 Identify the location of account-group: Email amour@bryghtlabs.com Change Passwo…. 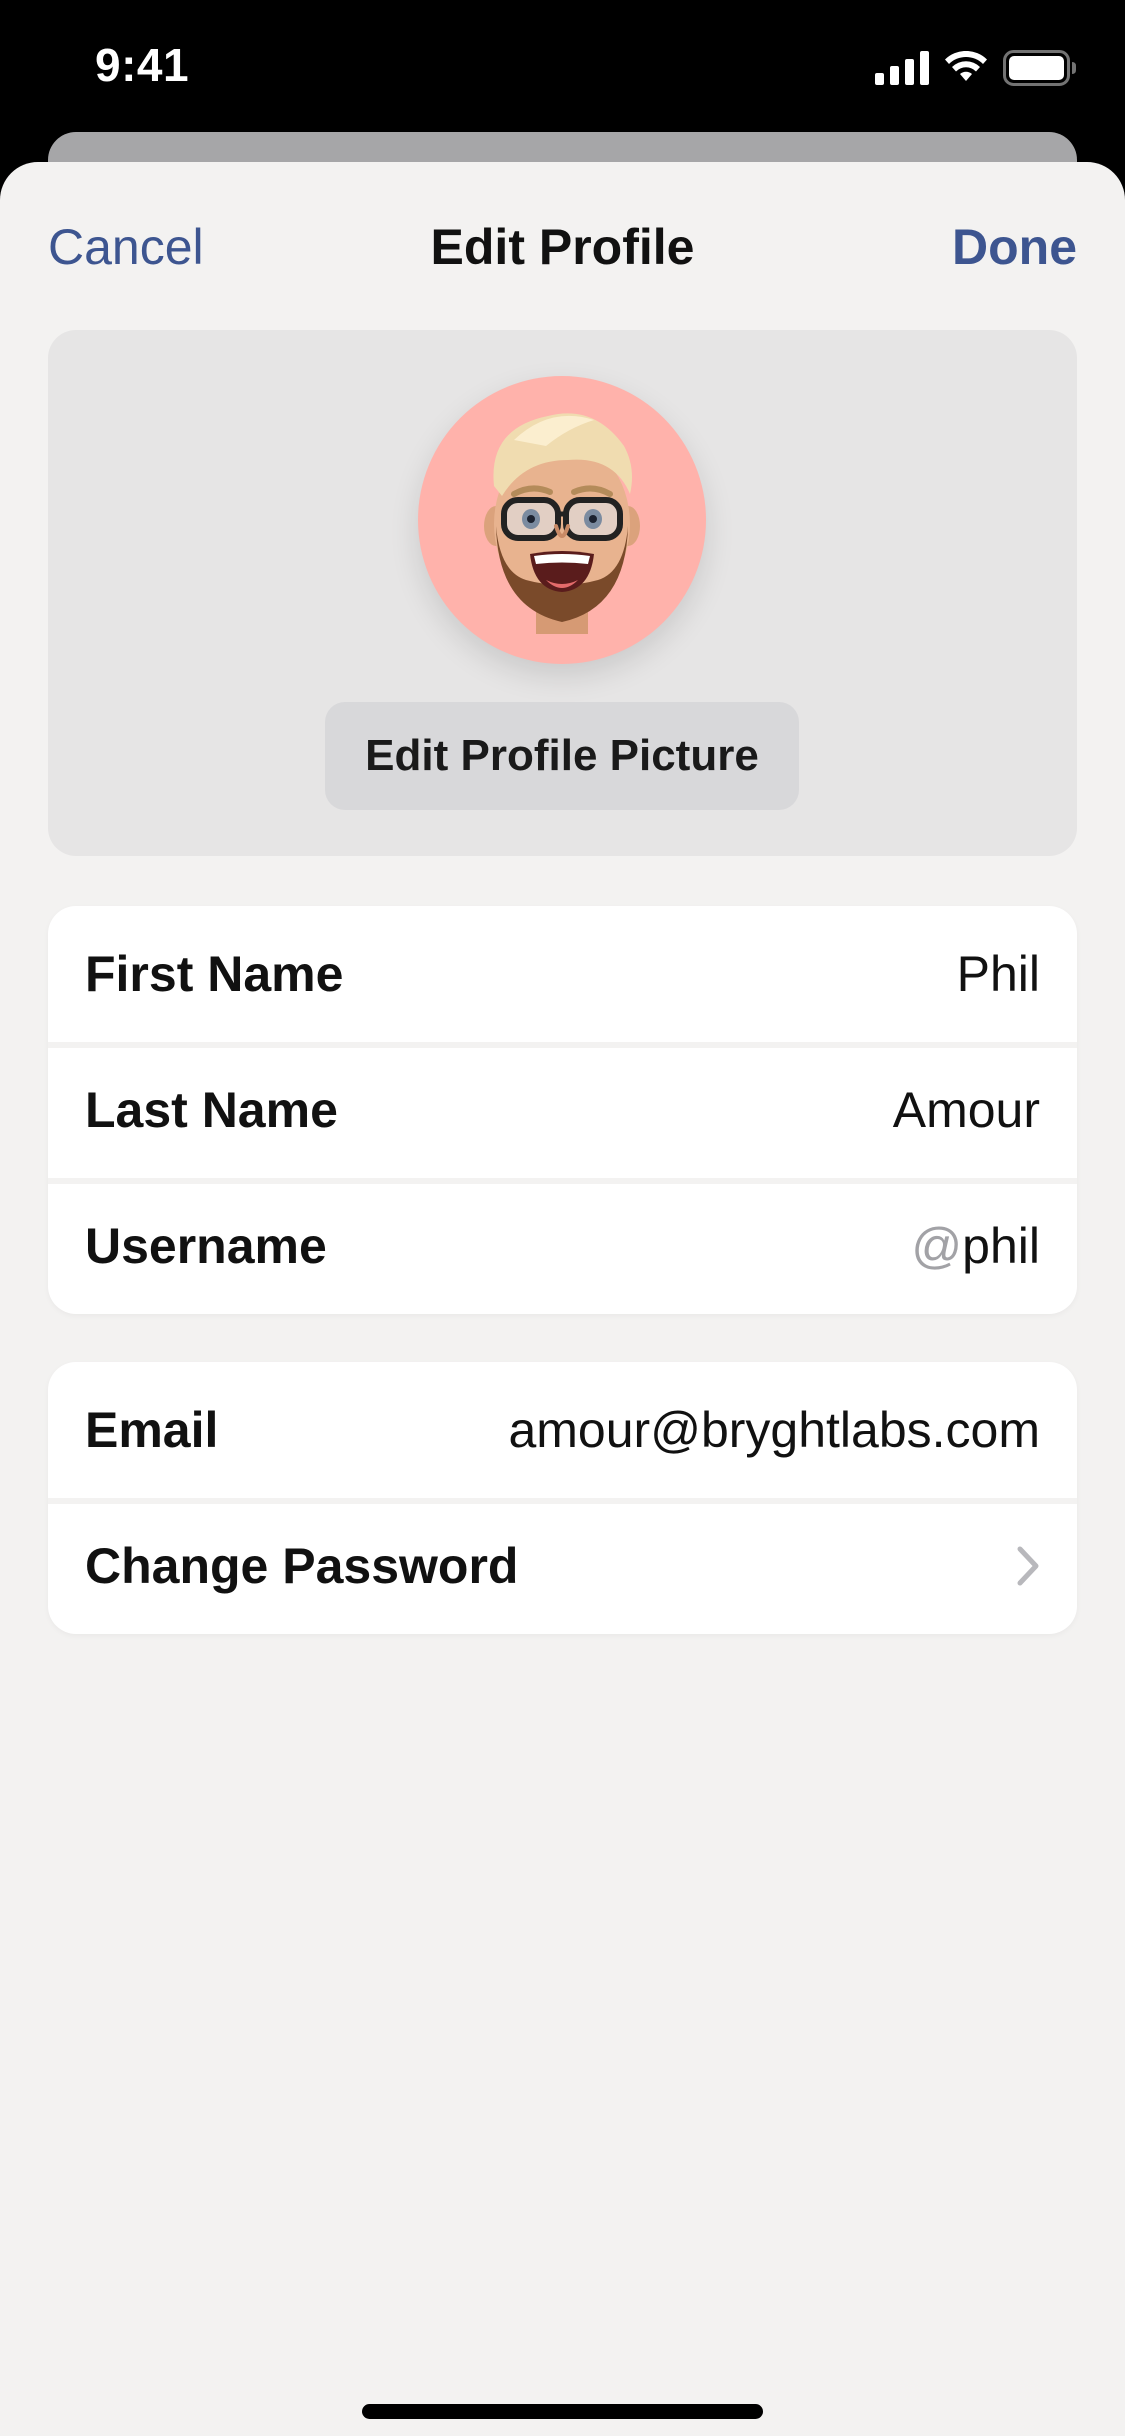
(562, 1498).